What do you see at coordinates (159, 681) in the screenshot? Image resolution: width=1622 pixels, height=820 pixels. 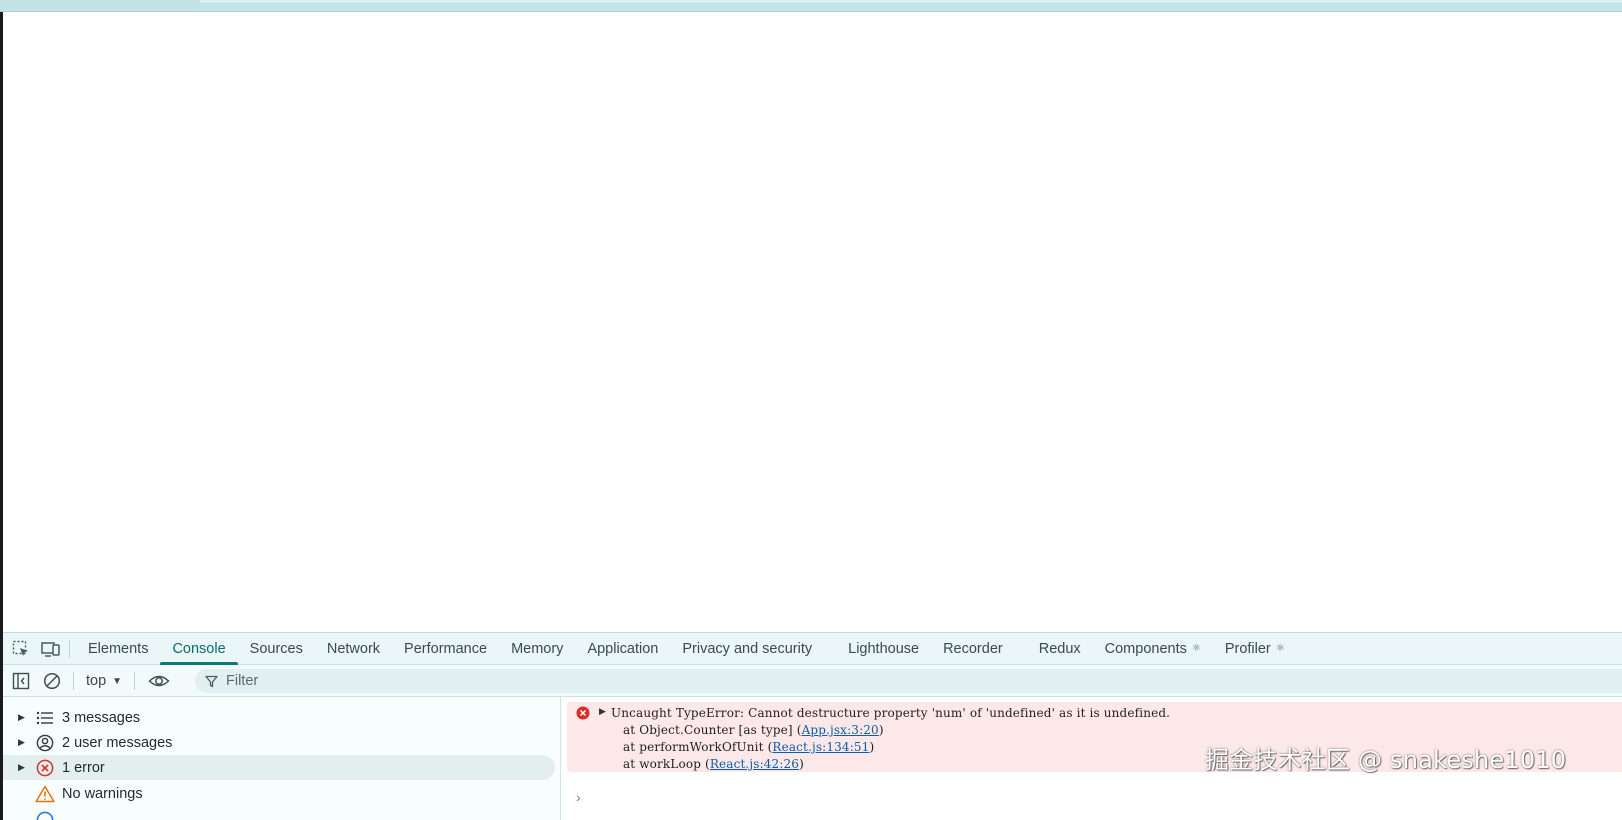 I see `eye-icon` at bounding box center [159, 681].